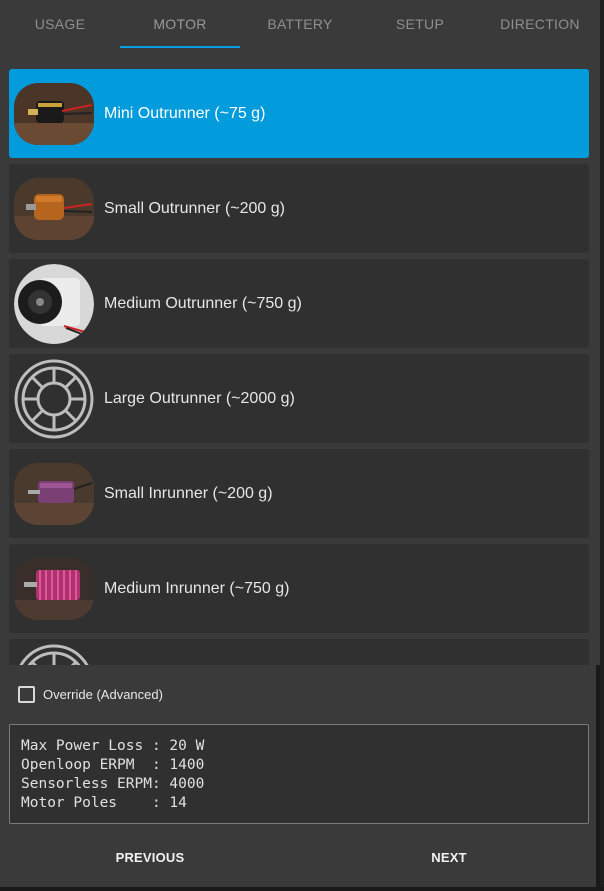  What do you see at coordinates (299, 398) in the screenshot?
I see `motor-item-large-outrunner: Large Outrunner (~2000 g)` at bounding box center [299, 398].